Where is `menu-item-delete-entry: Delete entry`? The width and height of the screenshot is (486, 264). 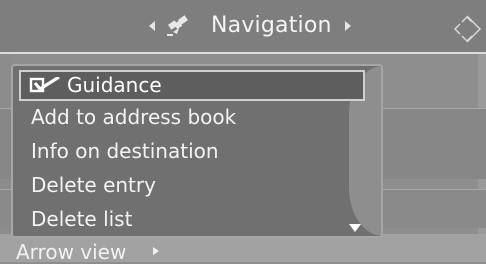
menu-item-delete-entry: Delete entry is located at coordinates (192, 185).